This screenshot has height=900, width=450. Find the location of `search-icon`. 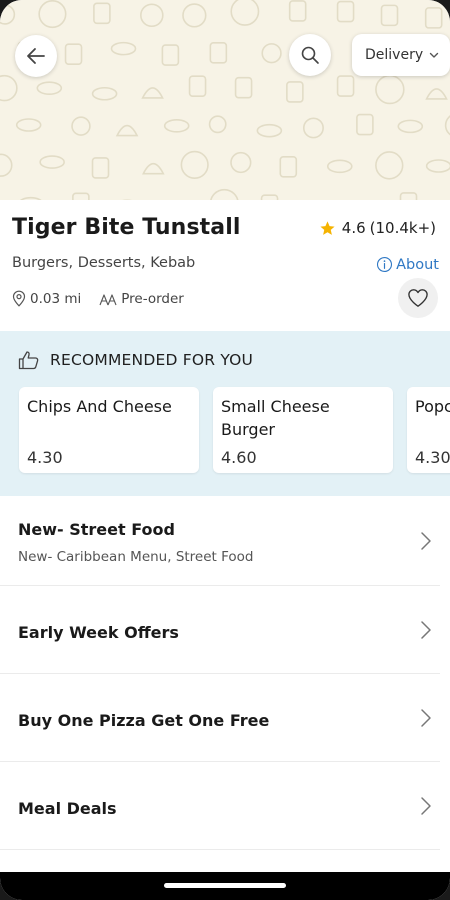

search-icon is located at coordinates (310, 55).